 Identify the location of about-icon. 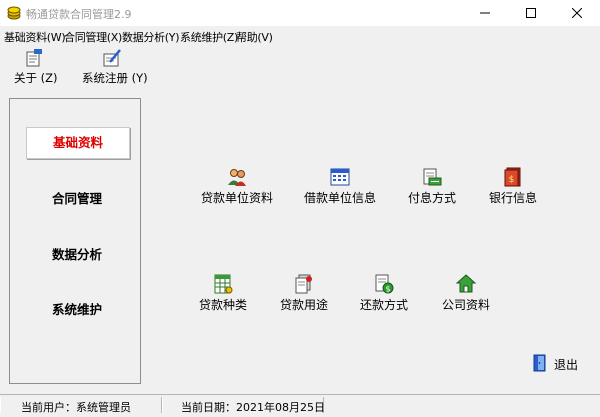
(34, 58).